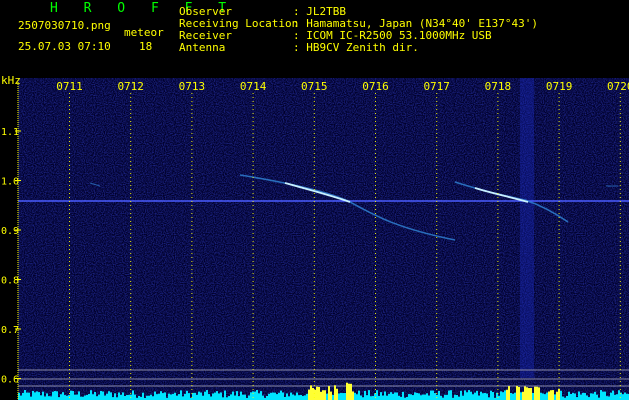  I want to click on x-tick-label: 0717, so click(436, 86).